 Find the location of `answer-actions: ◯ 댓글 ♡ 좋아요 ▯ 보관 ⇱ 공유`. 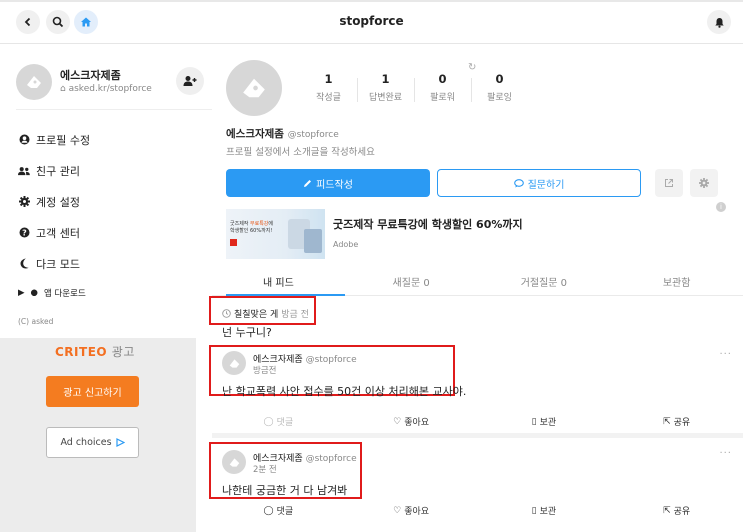

answer-actions: ◯ 댓글 ♡ 좋아요 ▯ 보관 ⇱ 공유 is located at coordinates (477, 511).